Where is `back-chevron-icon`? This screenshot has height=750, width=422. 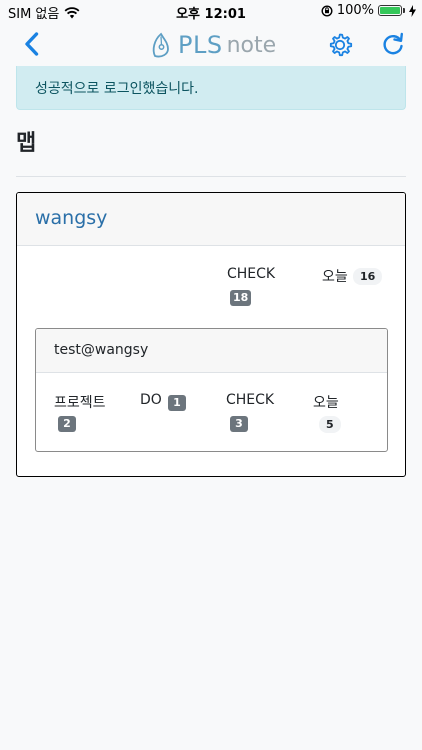 back-chevron-icon is located at coordinates (33, 44).